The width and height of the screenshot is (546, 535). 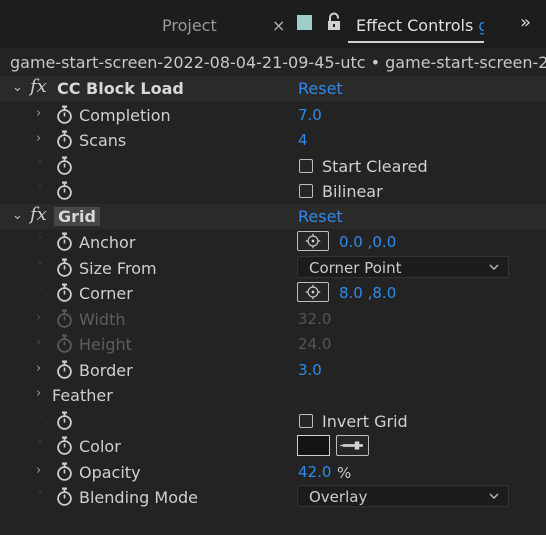 I want to click on property-label: Border, so click(x=106, y=370).